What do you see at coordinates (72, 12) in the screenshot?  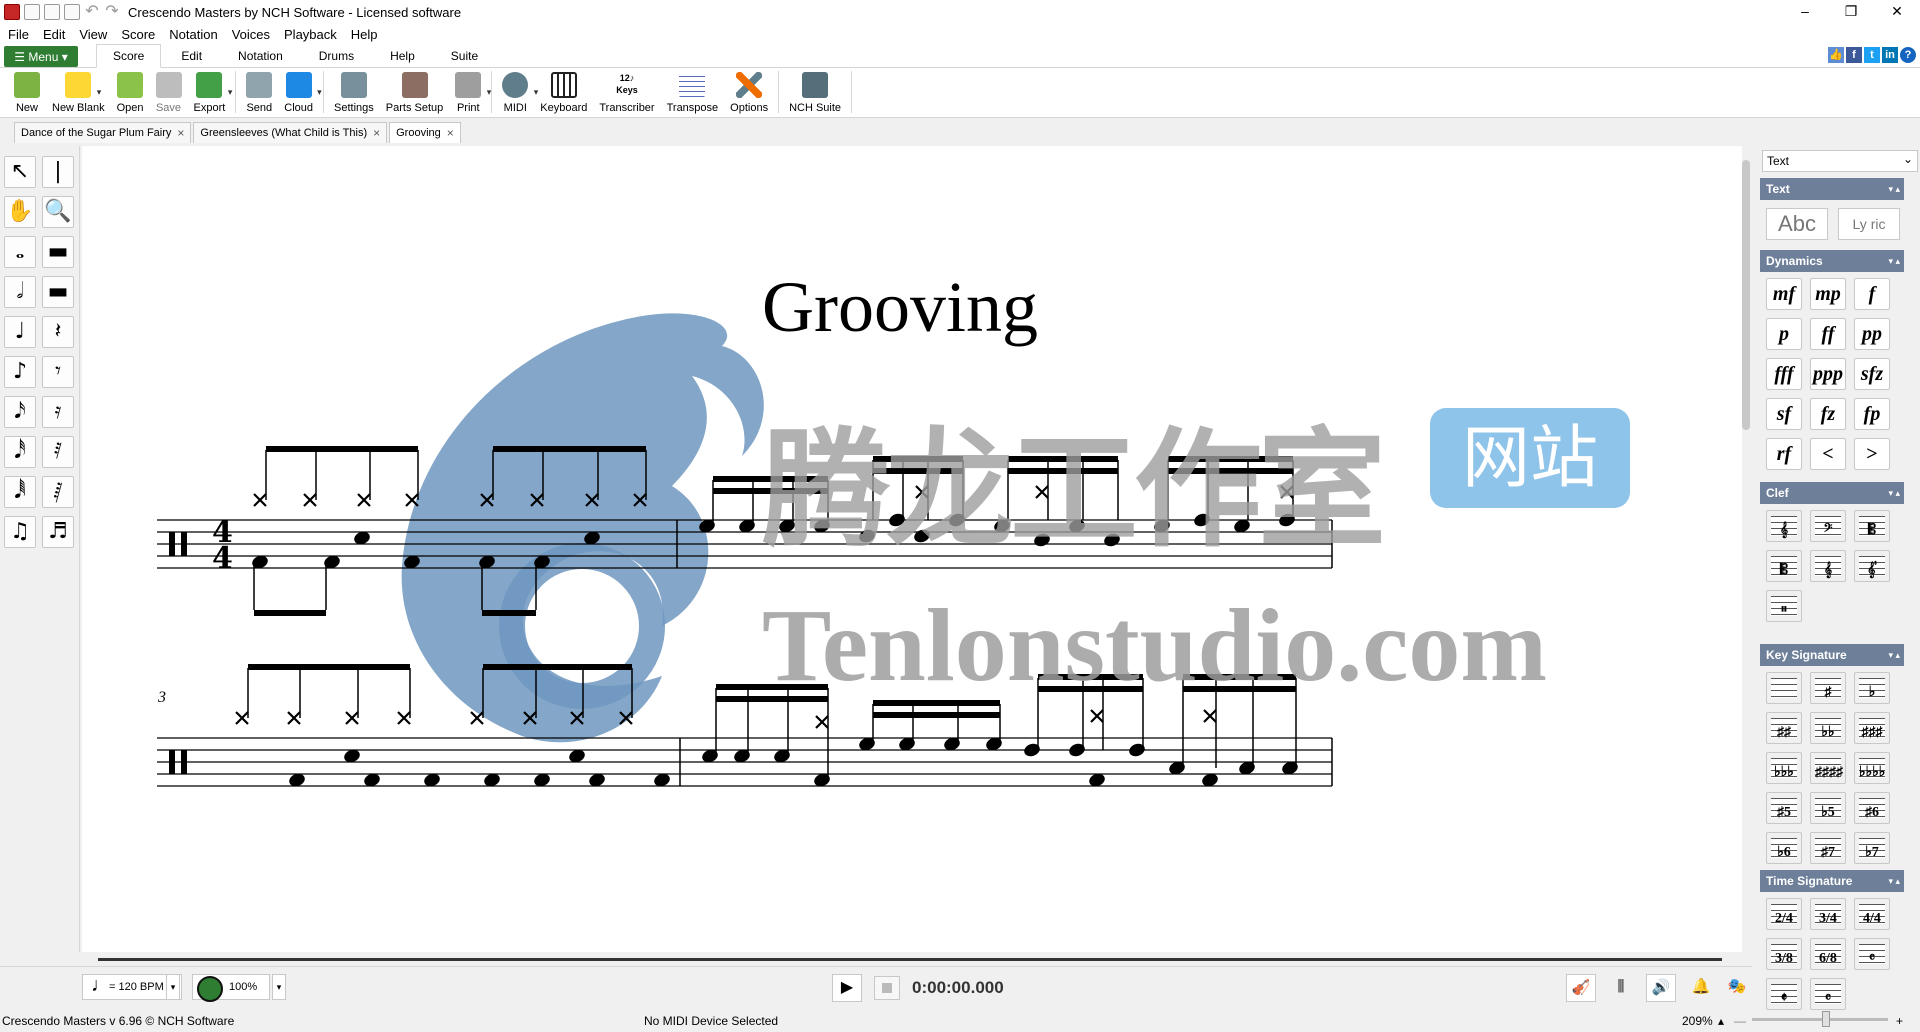 I see `quick-save-icon` at bounding box center [72, 12].